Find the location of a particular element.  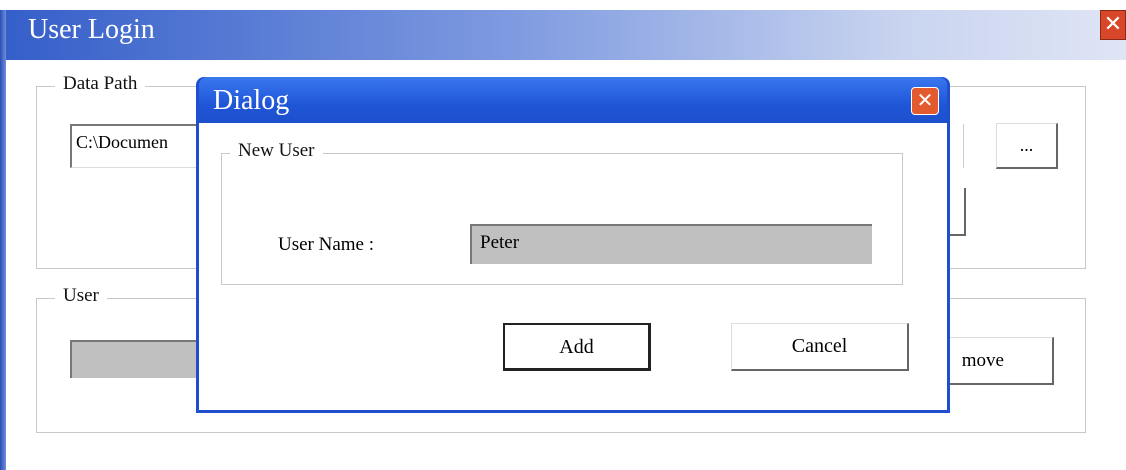

main-titlebar: User Login is located at coordinates (566, 35).